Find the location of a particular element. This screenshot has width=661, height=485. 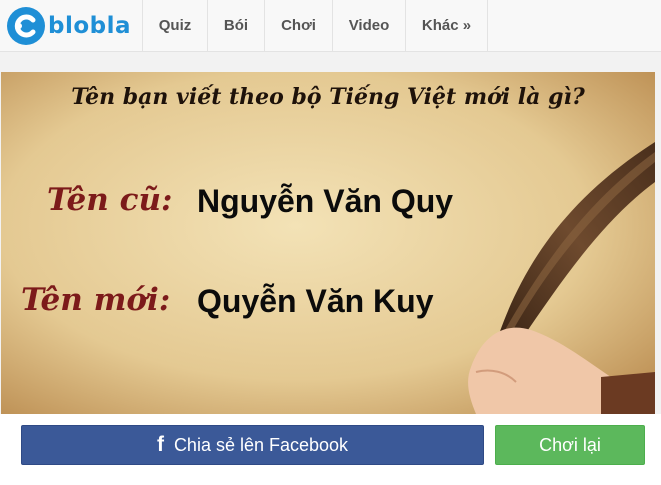

nav-boi: Bói is located at coordinates (235, 25).